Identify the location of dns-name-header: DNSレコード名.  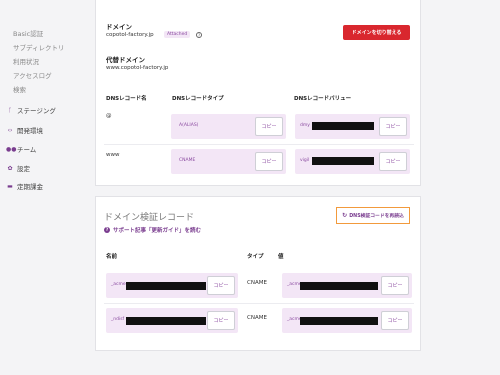
(126, 99).